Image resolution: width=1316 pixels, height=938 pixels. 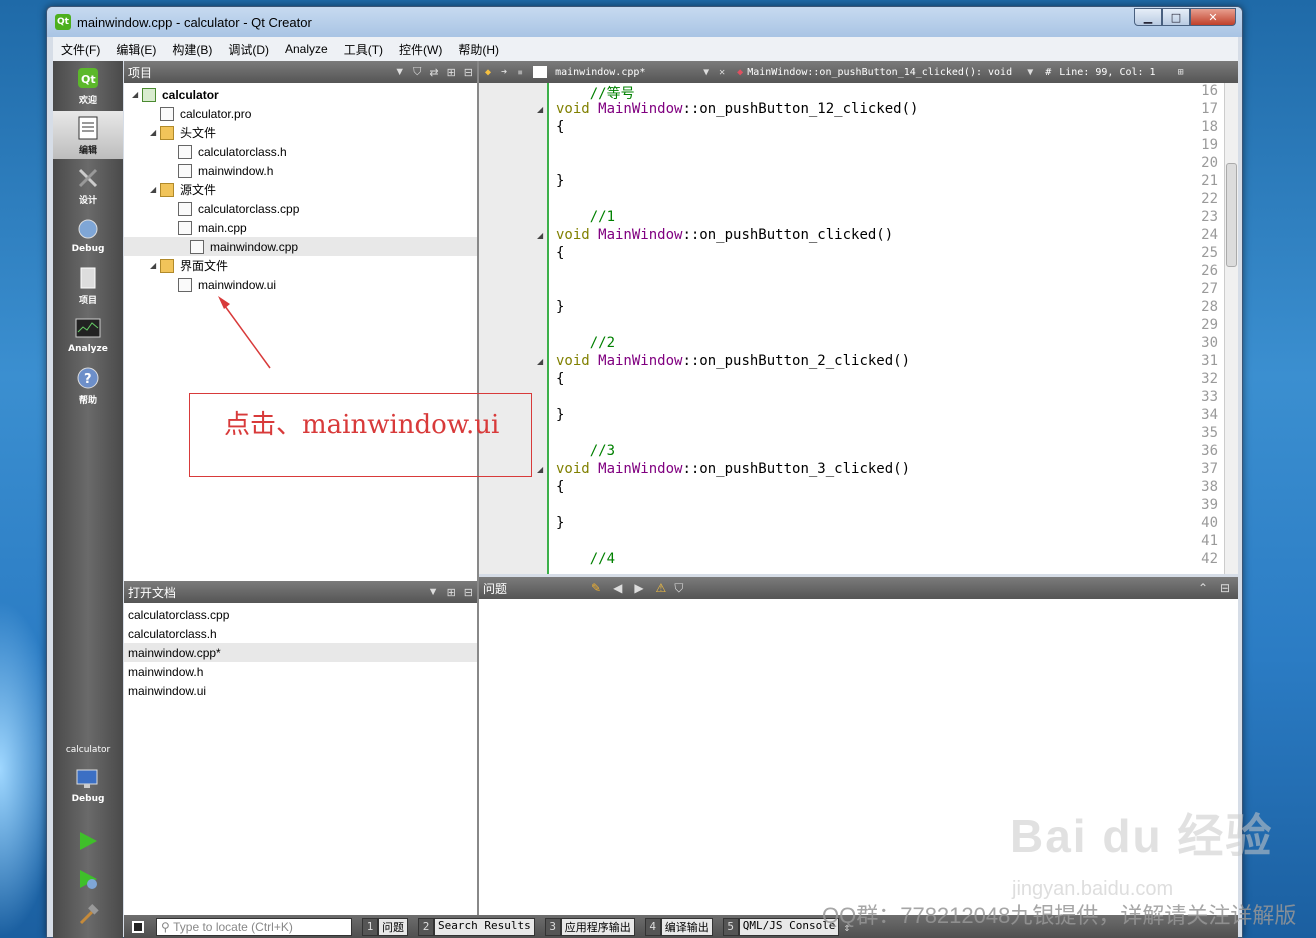 What do you see at coordinates (1059, 915) in the screenshot?
I see `watermark-qq: QQ群：778212048九银提供，详解请关注详解版` at bounding box center [1059, 915].